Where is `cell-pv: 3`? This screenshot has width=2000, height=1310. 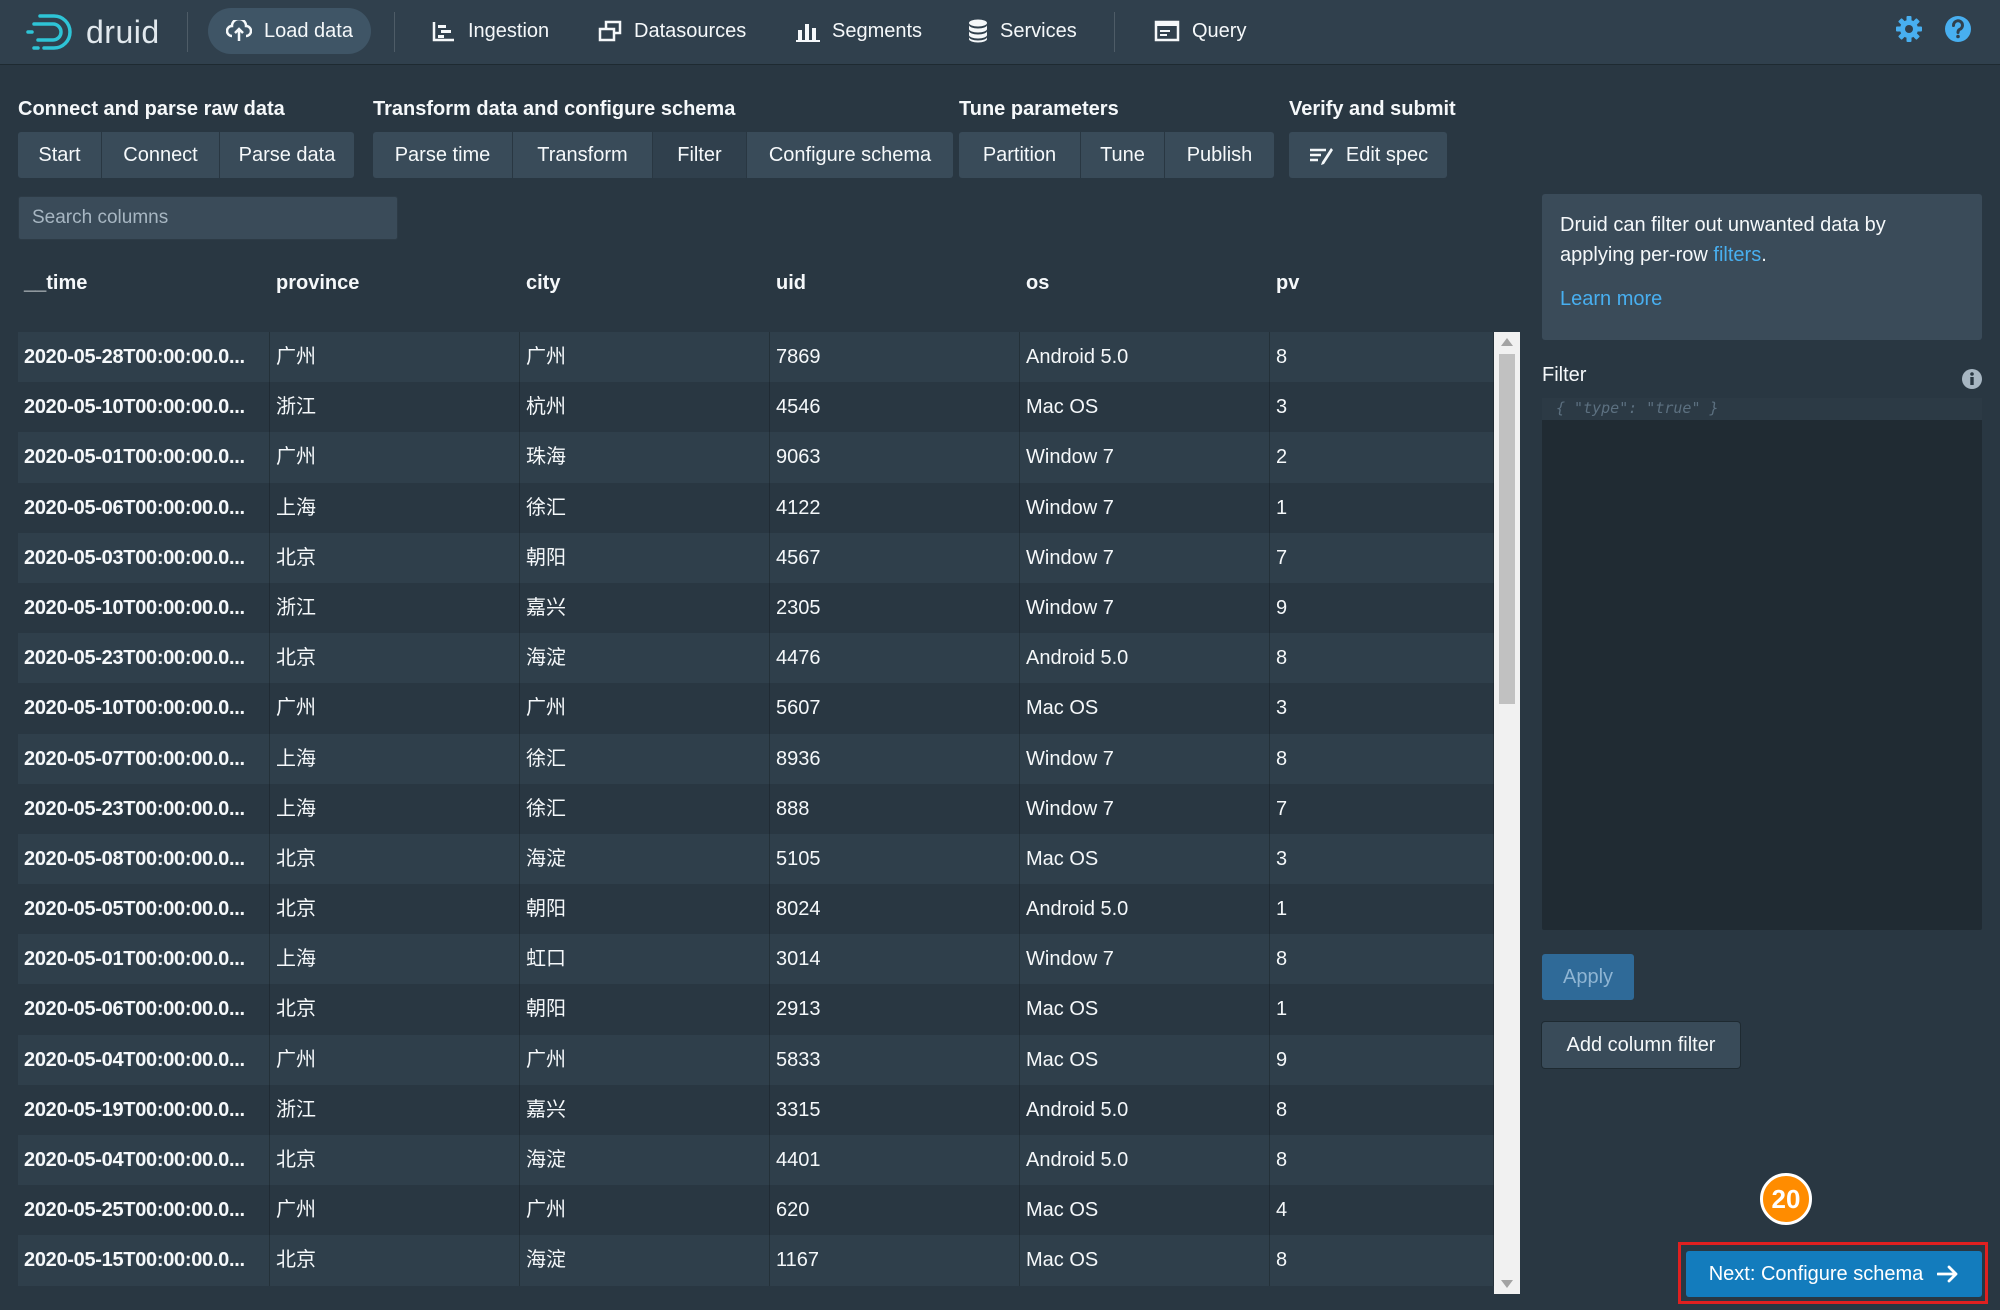
cell-pv: 3 is located at coordinates (1382, 407).